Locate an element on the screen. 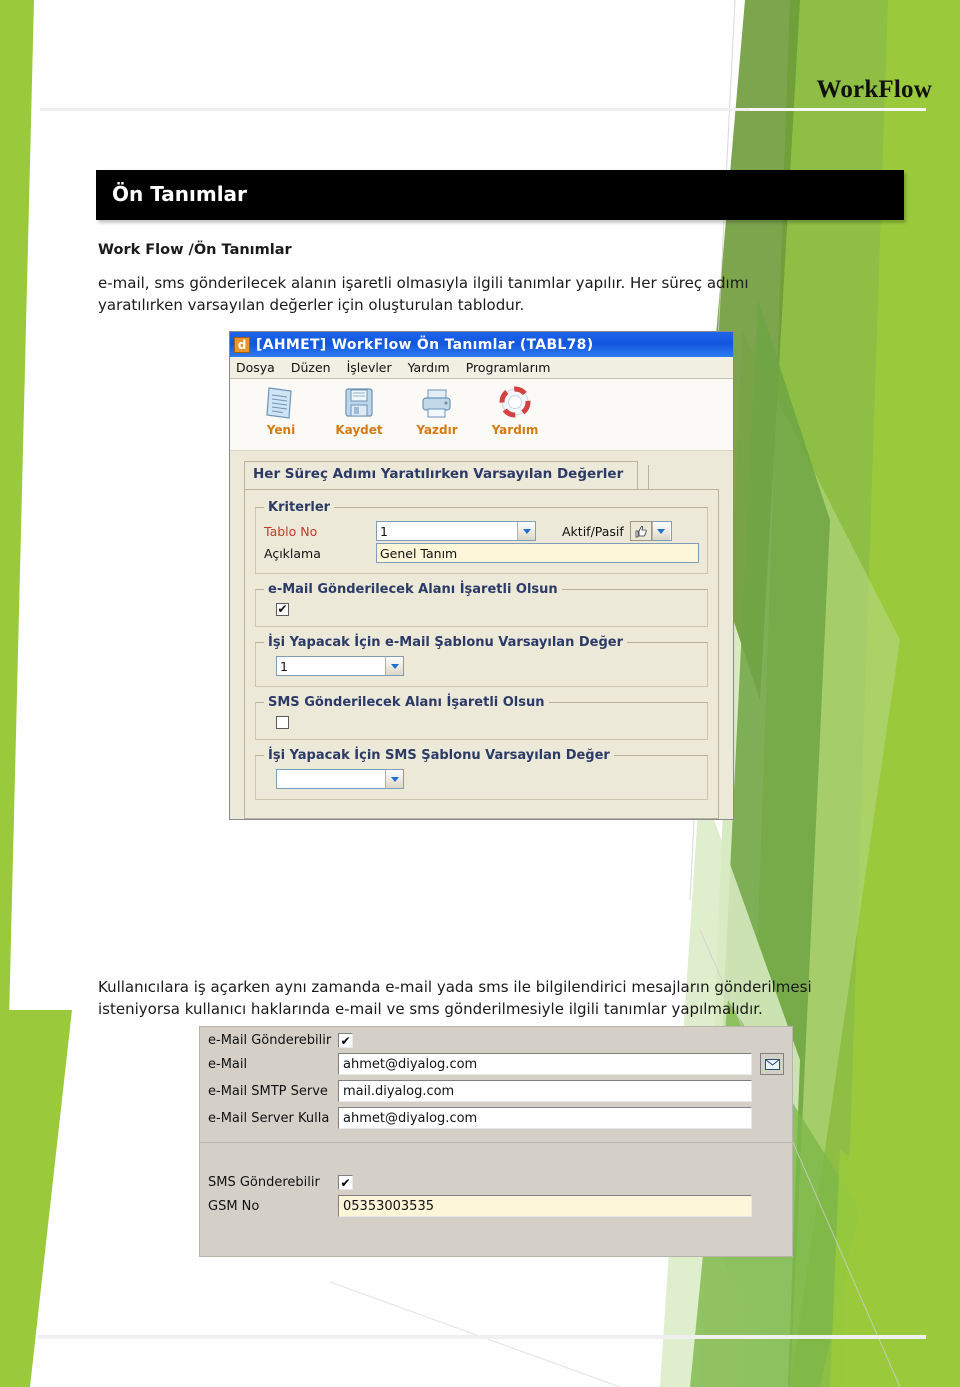  envelope-glyph is located at coordinates (772, 1064).